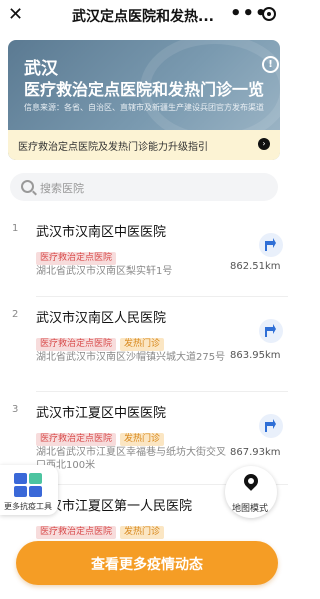 The width and height of the screenshot is (320, 599). Describe the element at coordinates (144, 89) in the screenshot. I see `banner-headline: 医疗救治定点医院和发热门诊一览` at that location.